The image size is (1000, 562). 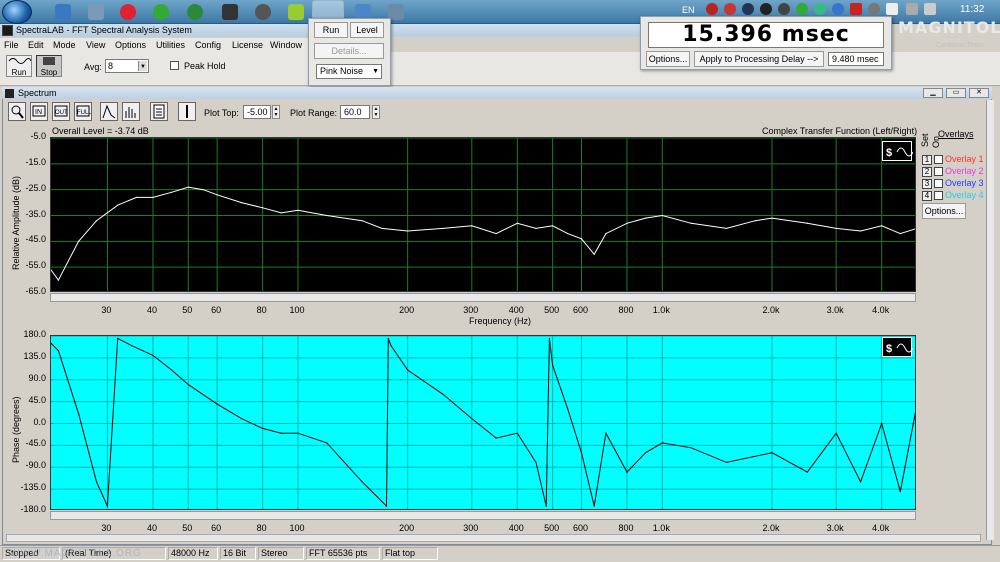 What do you see at coordinates (367, 30) in the screenshot?
I see `generator-level-button: Level` at bounding box center [367, 30].